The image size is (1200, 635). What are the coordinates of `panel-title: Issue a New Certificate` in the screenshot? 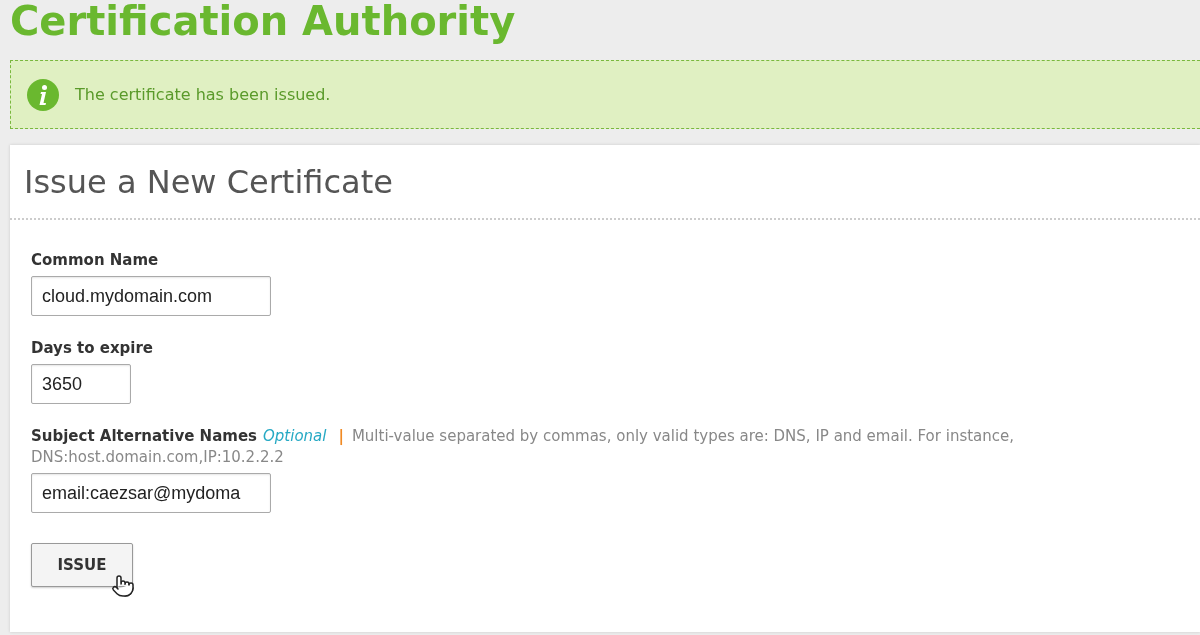 It's located at (208, 181).